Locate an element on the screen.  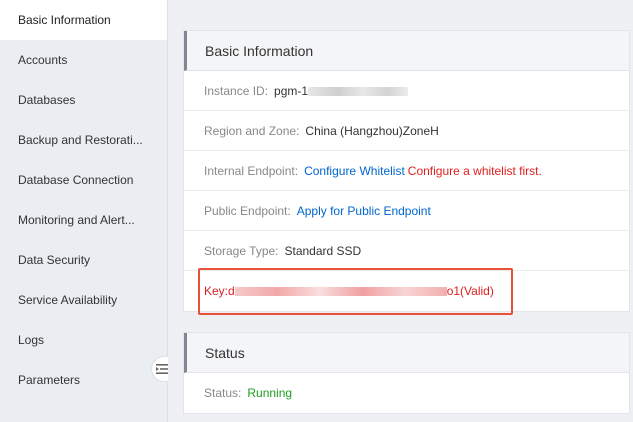
collapse-menu-icon is located at coordinates (161, 369).